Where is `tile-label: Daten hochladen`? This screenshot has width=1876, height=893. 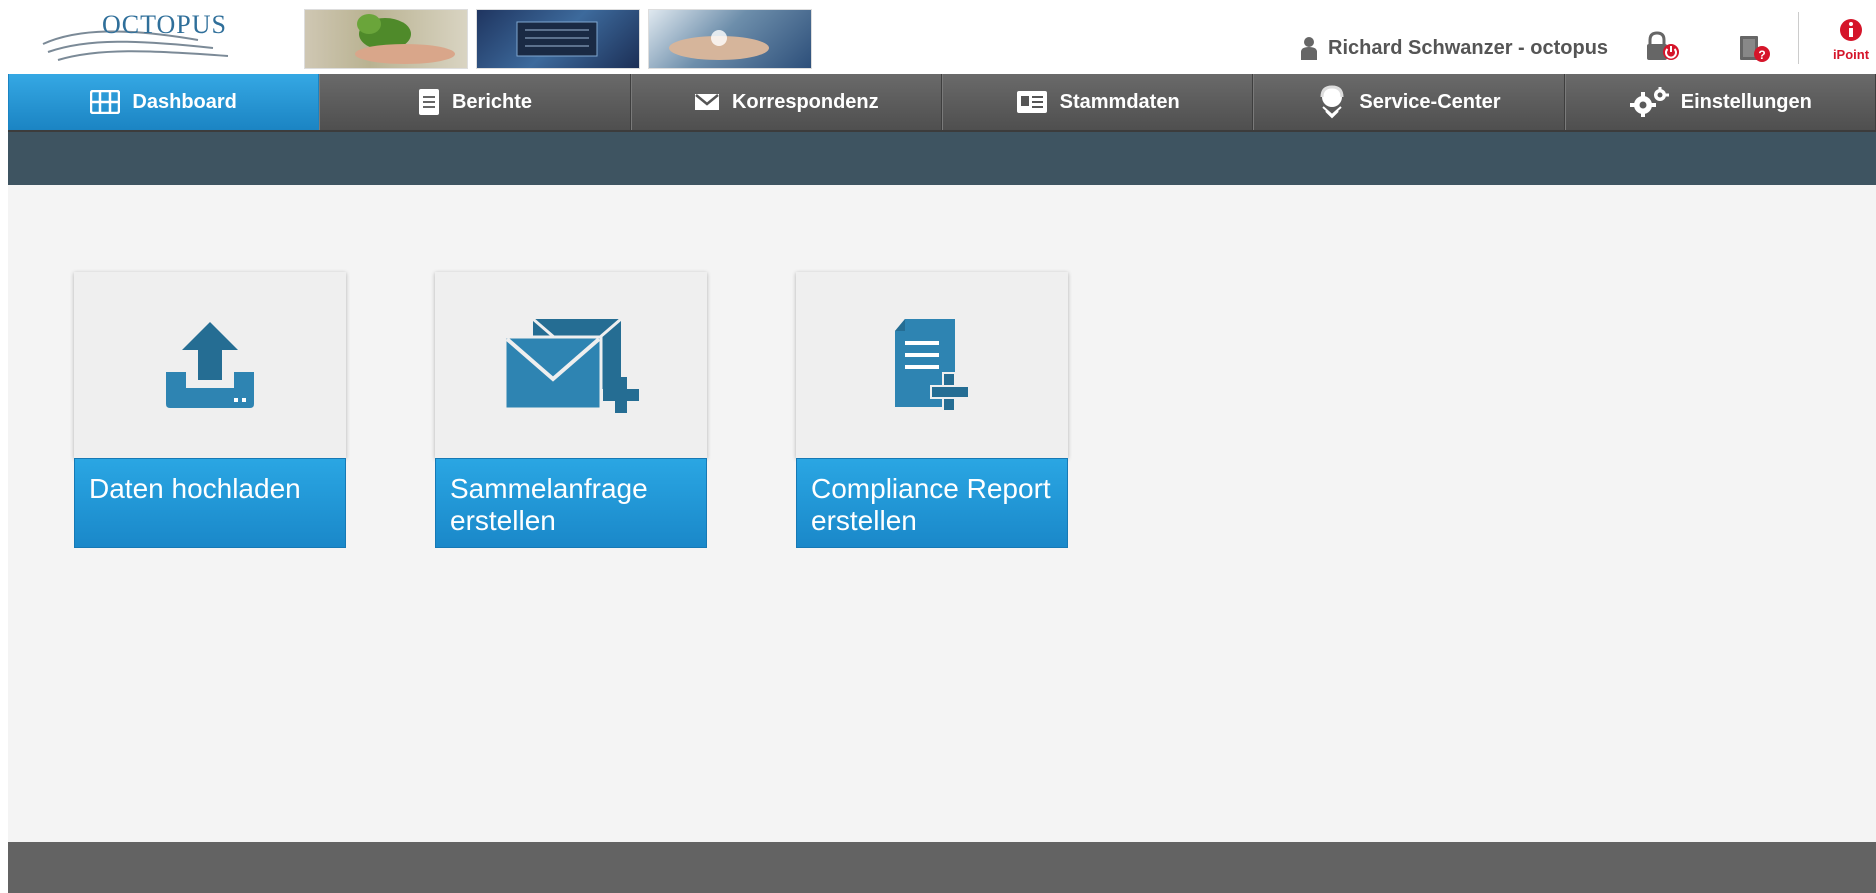
tile-label: Daten hochladen is located at coordinates (210, 503).